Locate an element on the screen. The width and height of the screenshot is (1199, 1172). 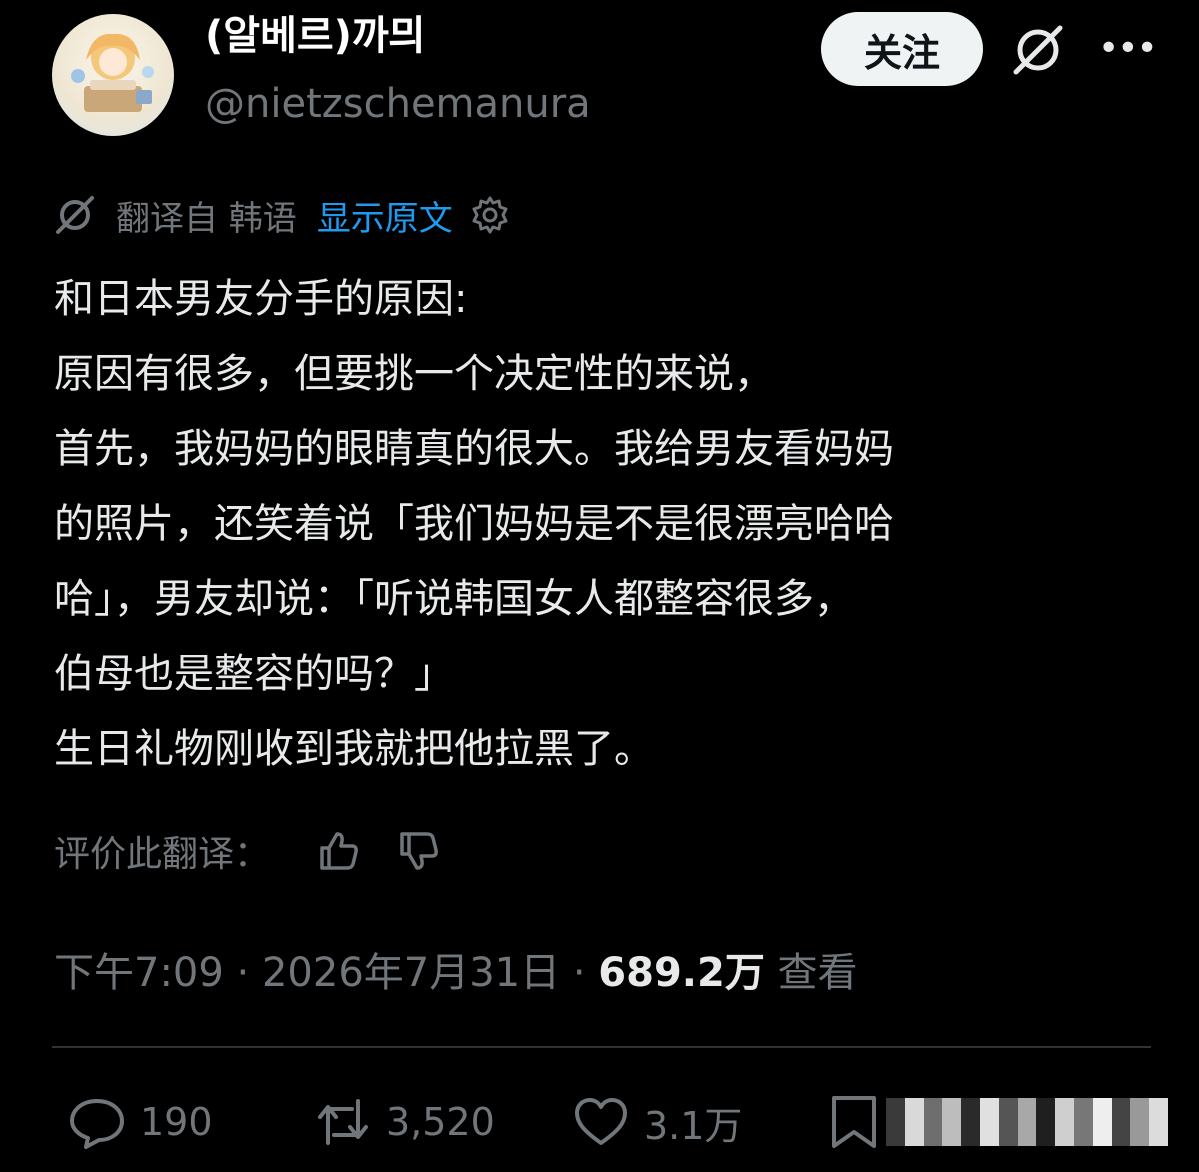
gear-icon is located at coordinates (490, 215).